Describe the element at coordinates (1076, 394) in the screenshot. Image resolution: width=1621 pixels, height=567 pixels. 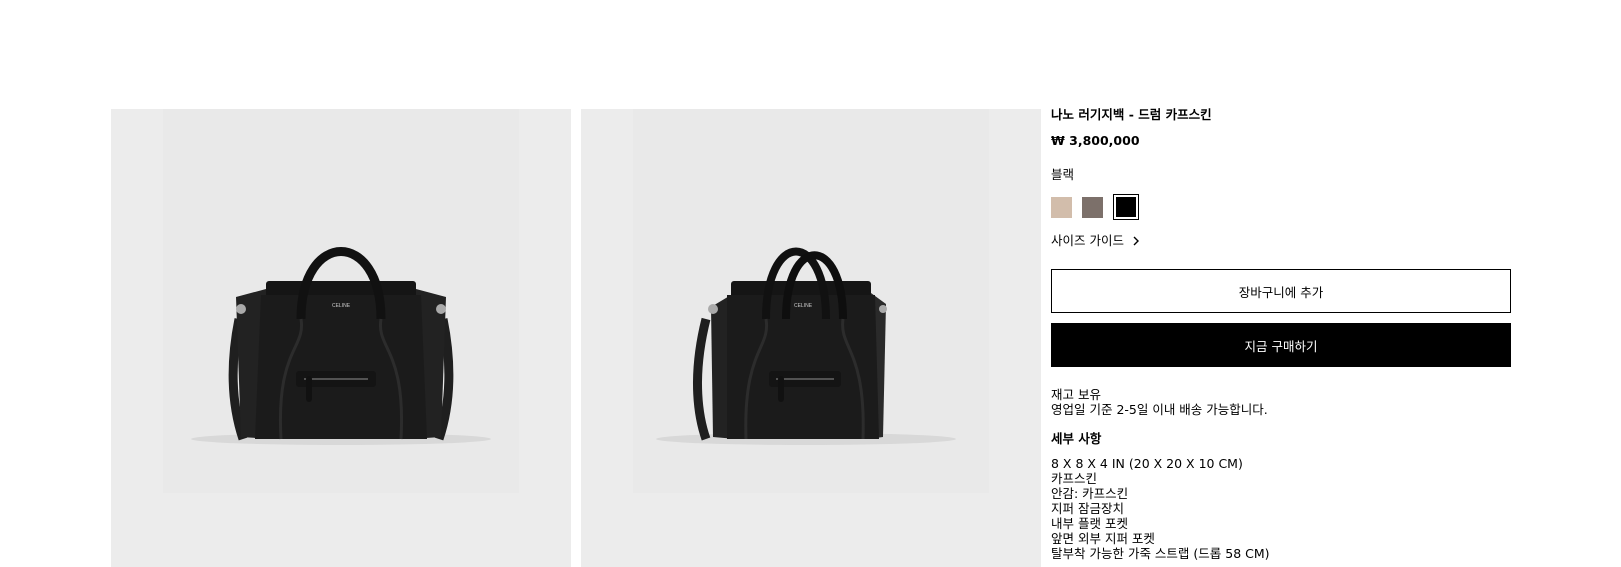
I see `stock-status: 재고 보유` at that location.